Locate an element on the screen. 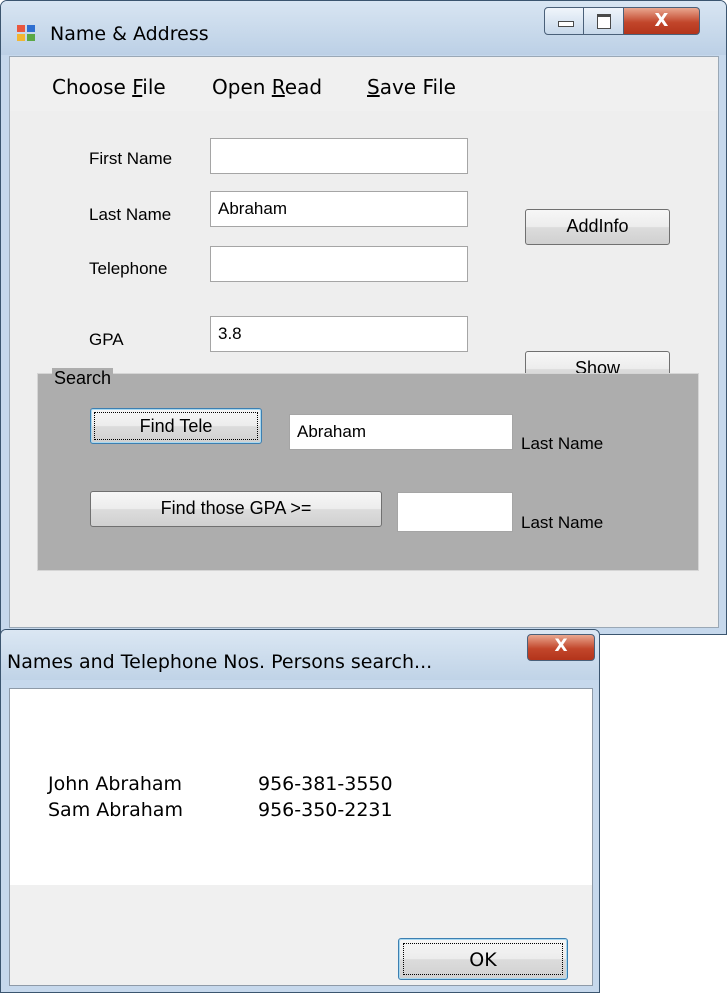 This screenshot has height=993, width=728. last-name-label: Last Name is located at coordinates (130, 214).